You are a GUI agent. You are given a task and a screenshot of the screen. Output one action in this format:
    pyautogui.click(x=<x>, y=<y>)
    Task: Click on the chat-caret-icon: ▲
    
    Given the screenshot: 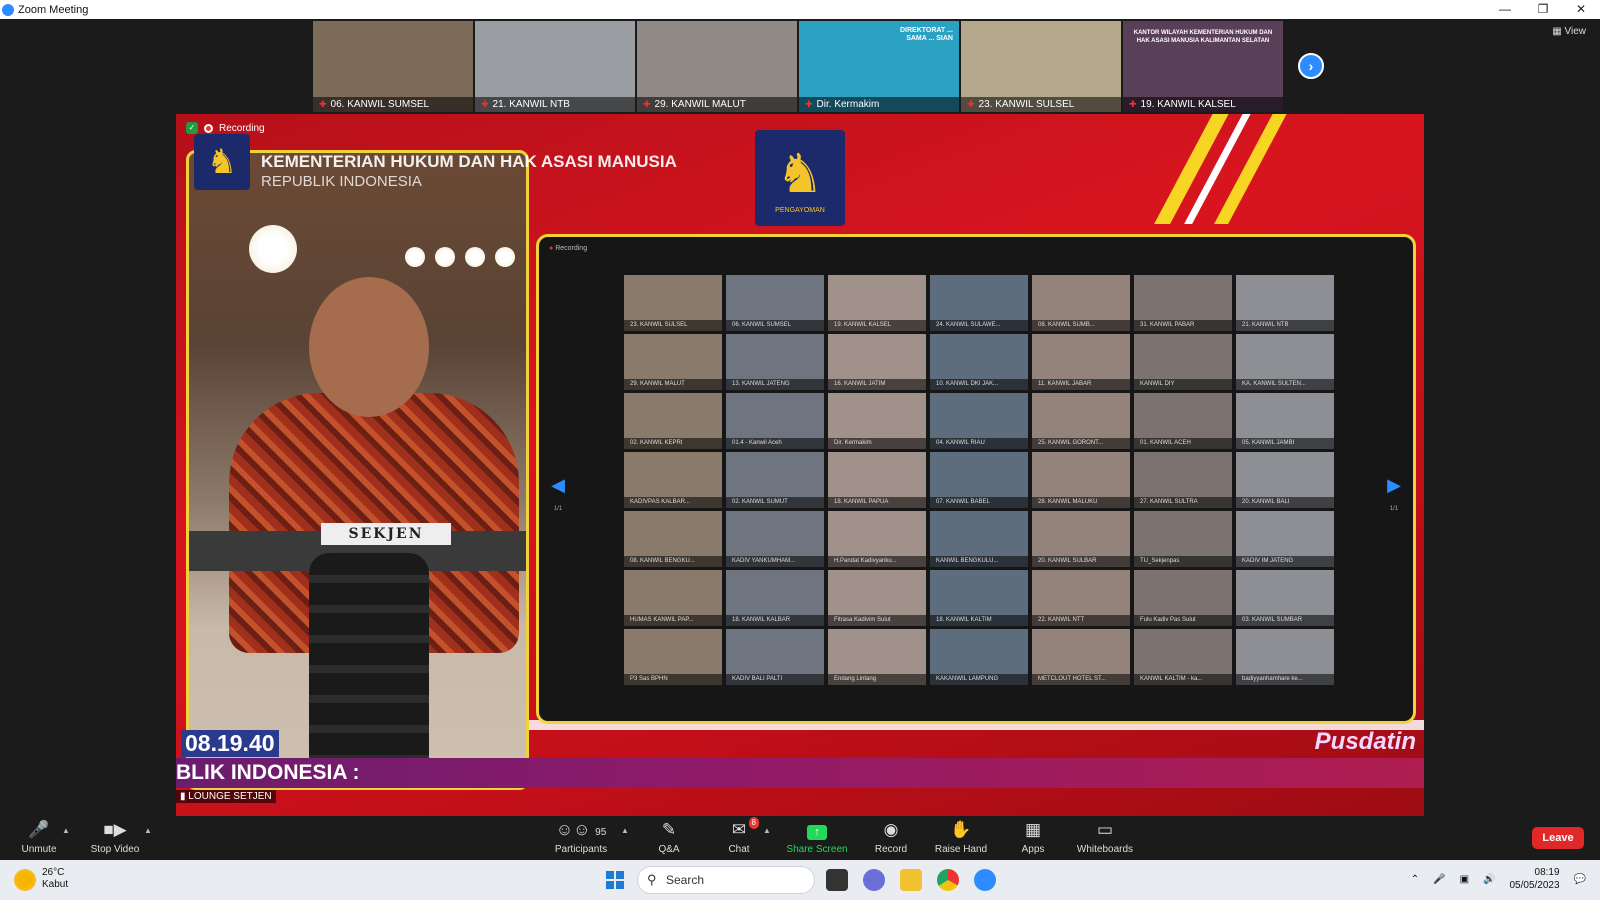 What is the action you would take?
    pyautogui.click(x=767, y=830)
    